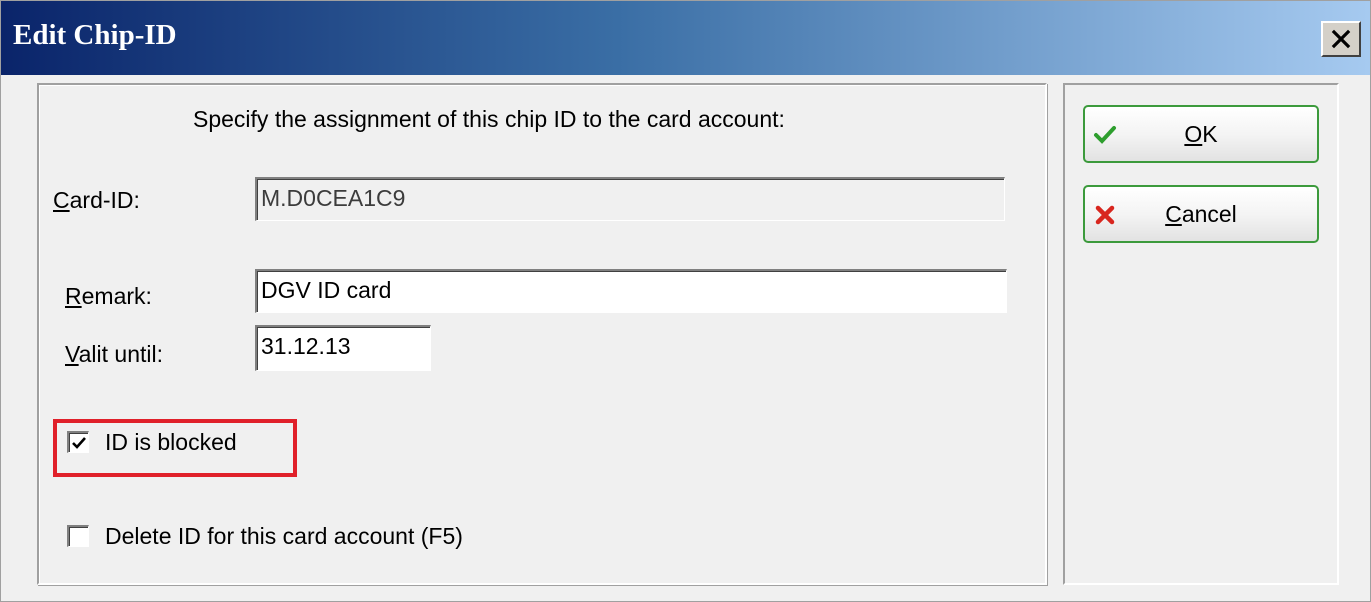  I want to click on card-id-field: M.D0CEA1C9, so click(630, 199).